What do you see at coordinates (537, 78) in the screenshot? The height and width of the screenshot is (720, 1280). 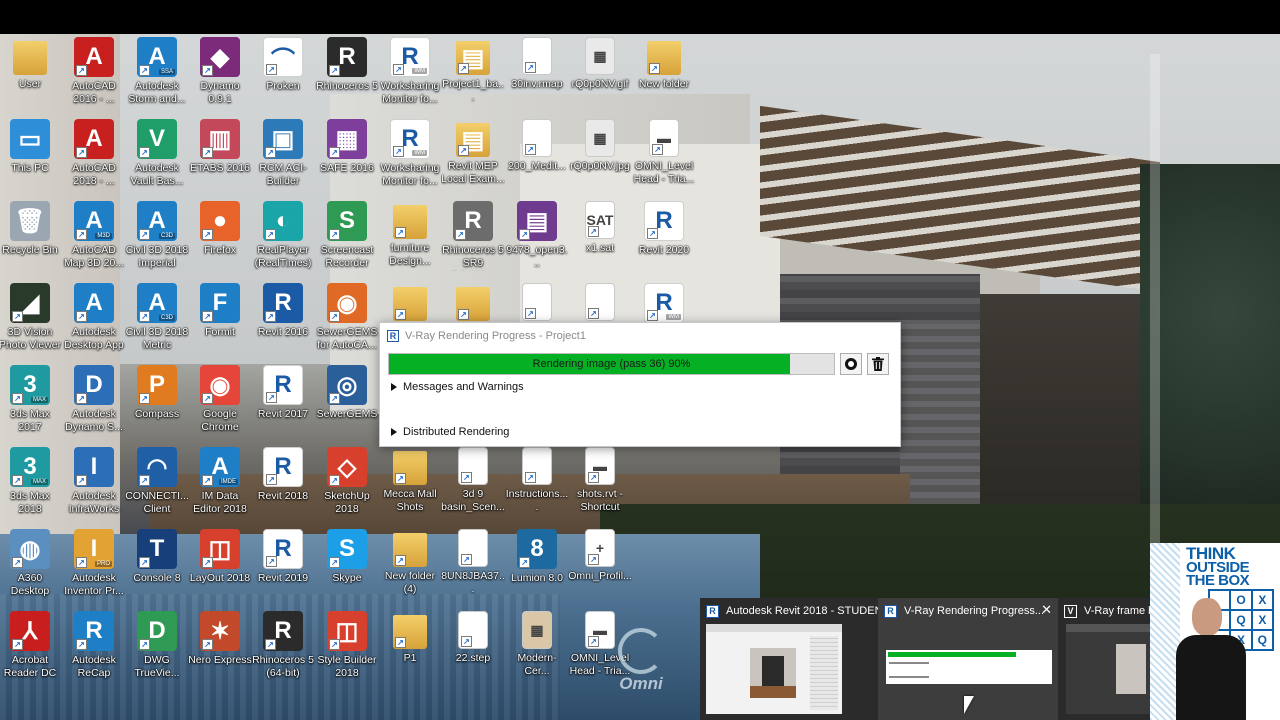 I see `desktop-icon: ↗ 30inv.rmap` at bounding box center [537, 78].